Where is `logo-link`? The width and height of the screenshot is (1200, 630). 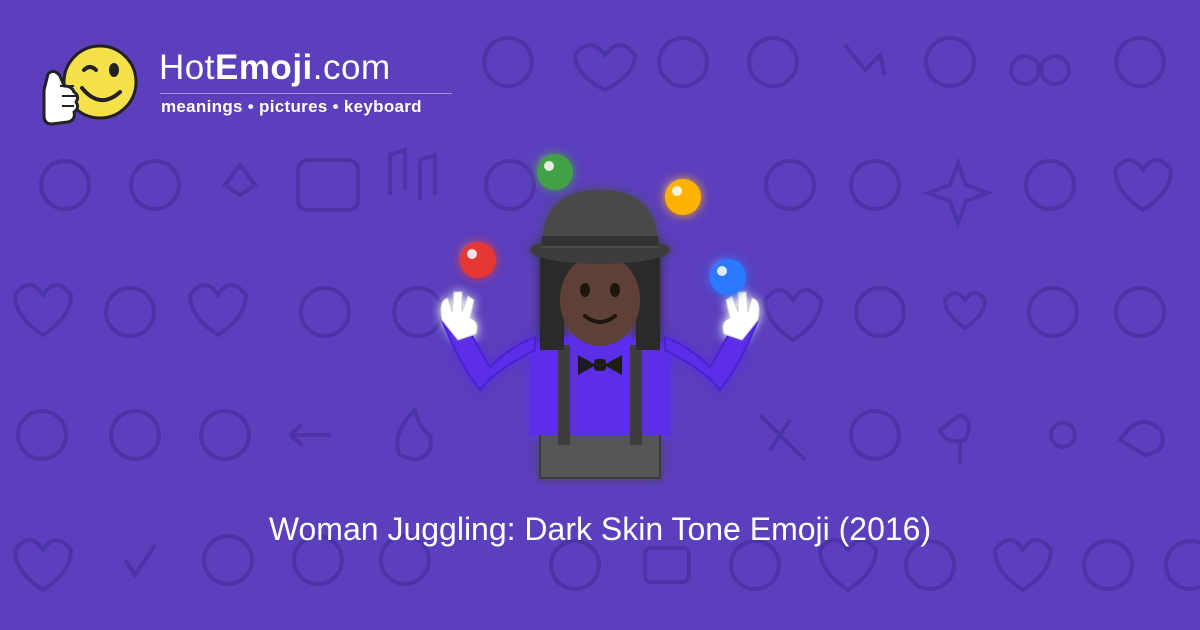 logo-link is located at coordinates (93, 84).